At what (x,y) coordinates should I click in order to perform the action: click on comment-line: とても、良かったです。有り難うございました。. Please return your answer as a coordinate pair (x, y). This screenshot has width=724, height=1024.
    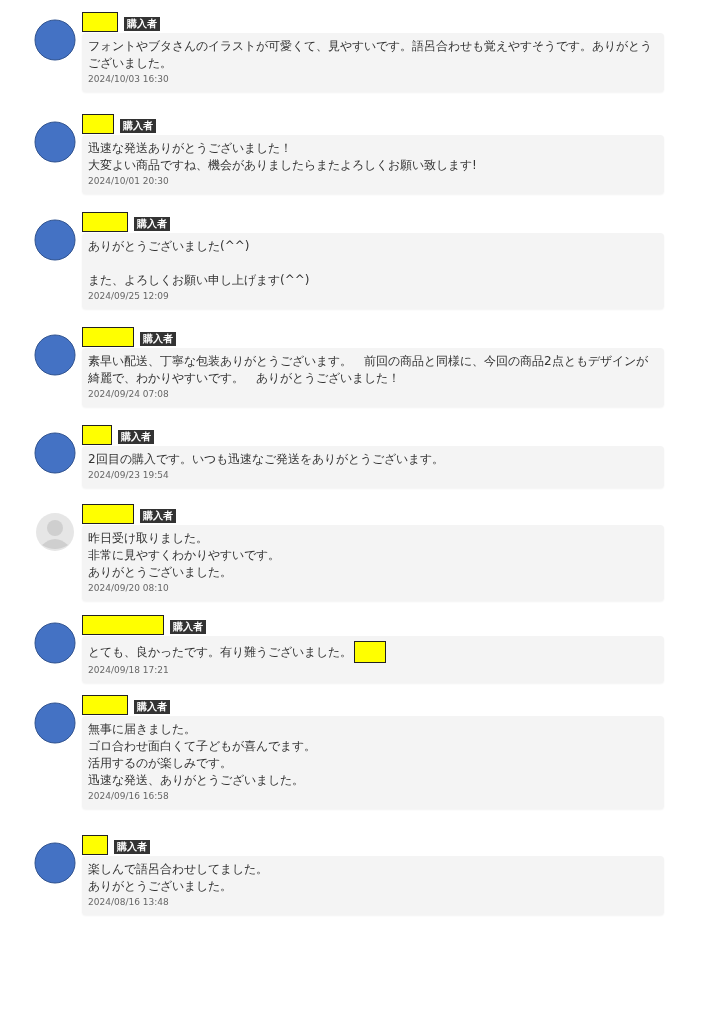
    Looking at the image, I should click on (220, 652).